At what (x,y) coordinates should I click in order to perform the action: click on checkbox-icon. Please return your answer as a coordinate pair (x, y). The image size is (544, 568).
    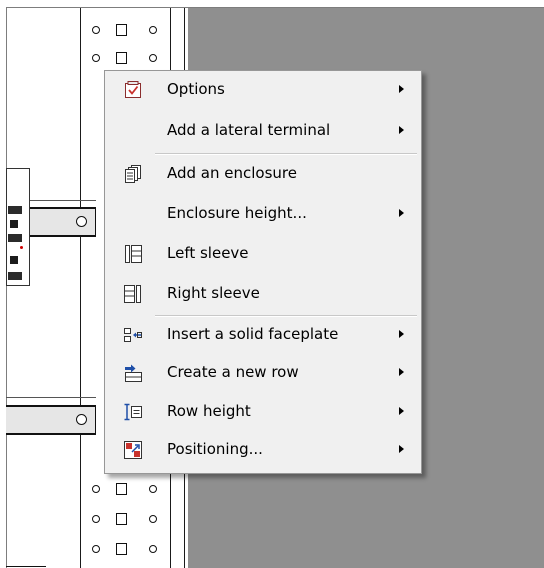
    Looking at the image, I should click on (133, 90).